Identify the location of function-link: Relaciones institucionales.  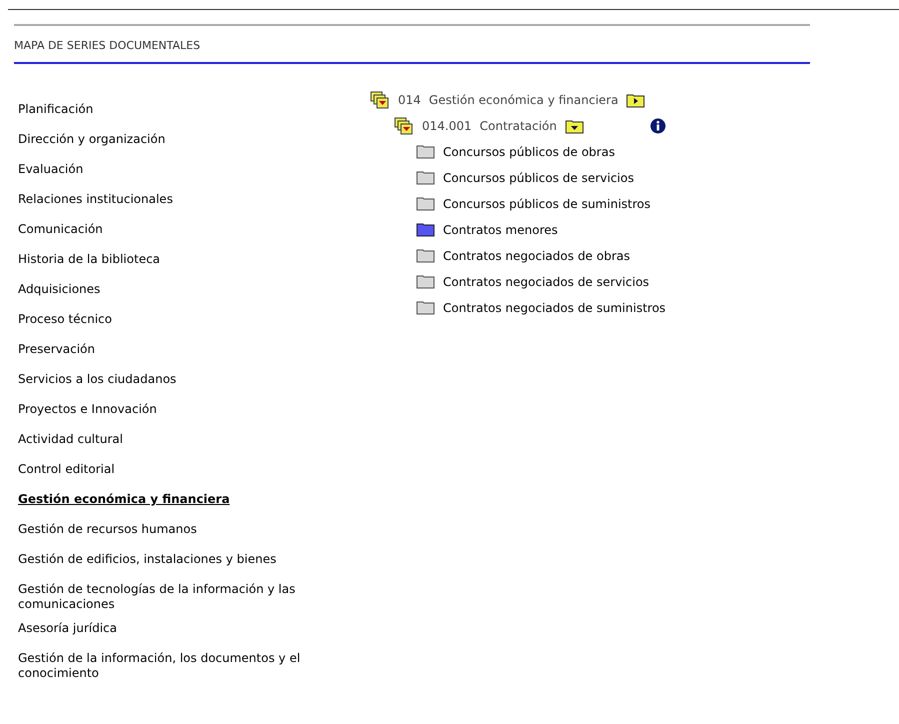
(168, 202).